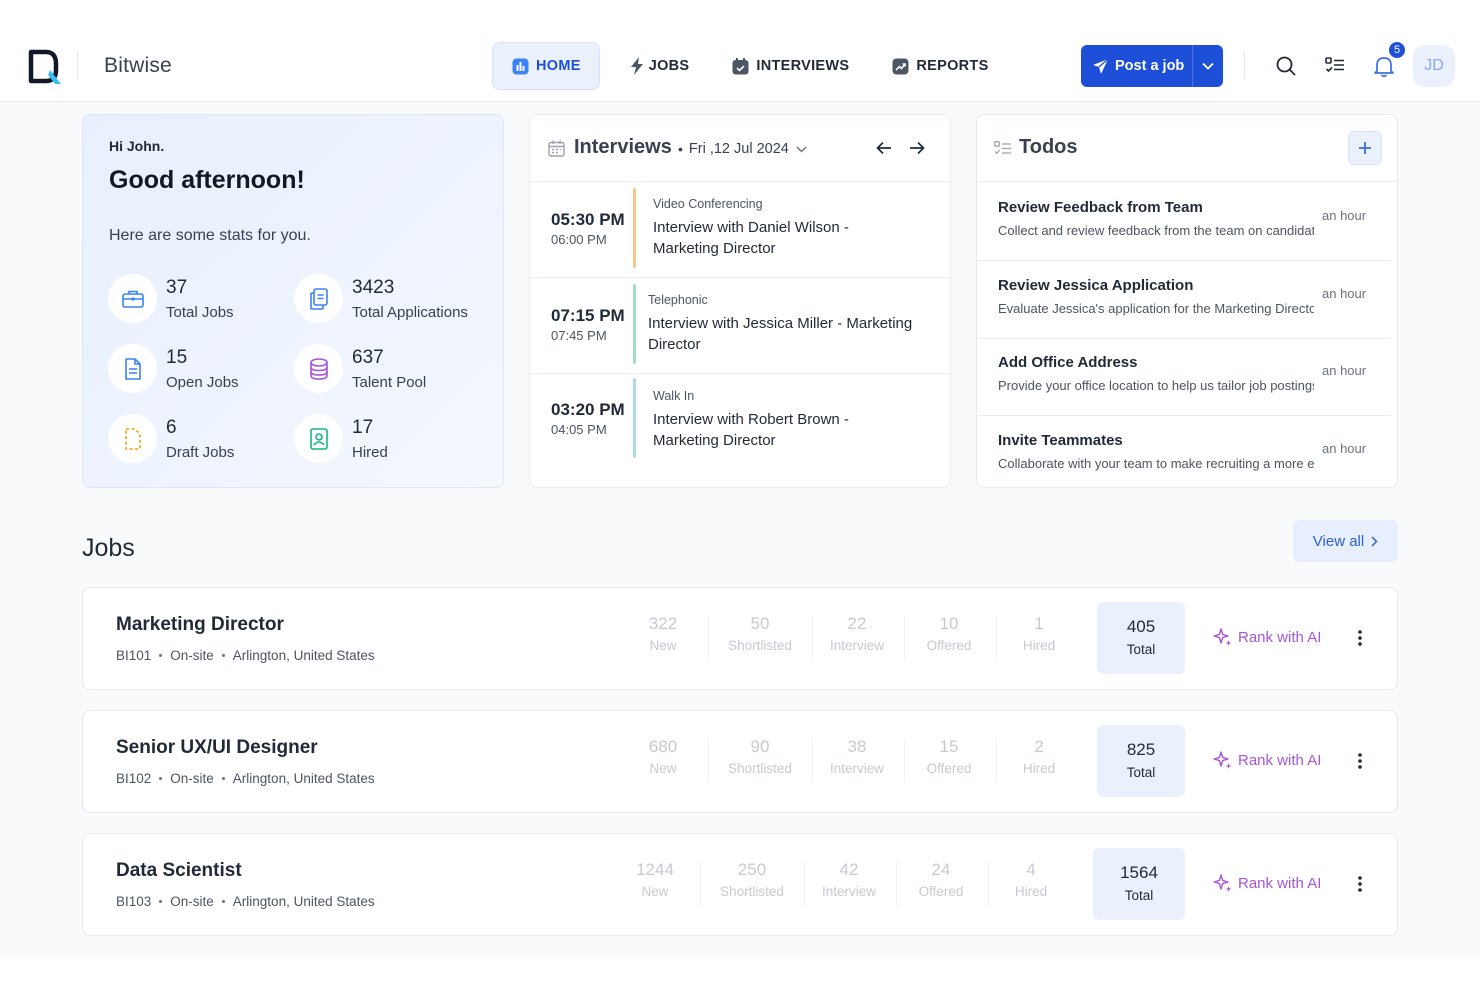 The image size is (1480, 987). Describe the element at coordinates (669, 66) in the screenshot. I see `nav-jobs-label: JOBS` at that location.